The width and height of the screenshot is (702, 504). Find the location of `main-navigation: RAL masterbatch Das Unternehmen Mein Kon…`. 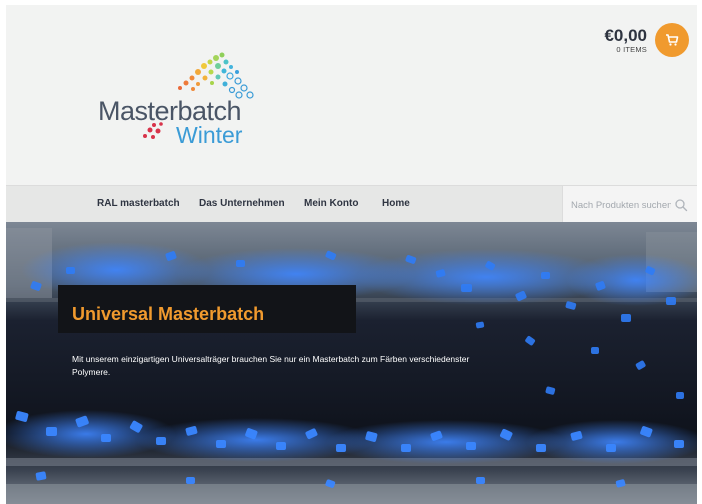

main-navigation: RAL masterbatch Das Unternehmen Mein Kon… is located at coordinates (351, 204).